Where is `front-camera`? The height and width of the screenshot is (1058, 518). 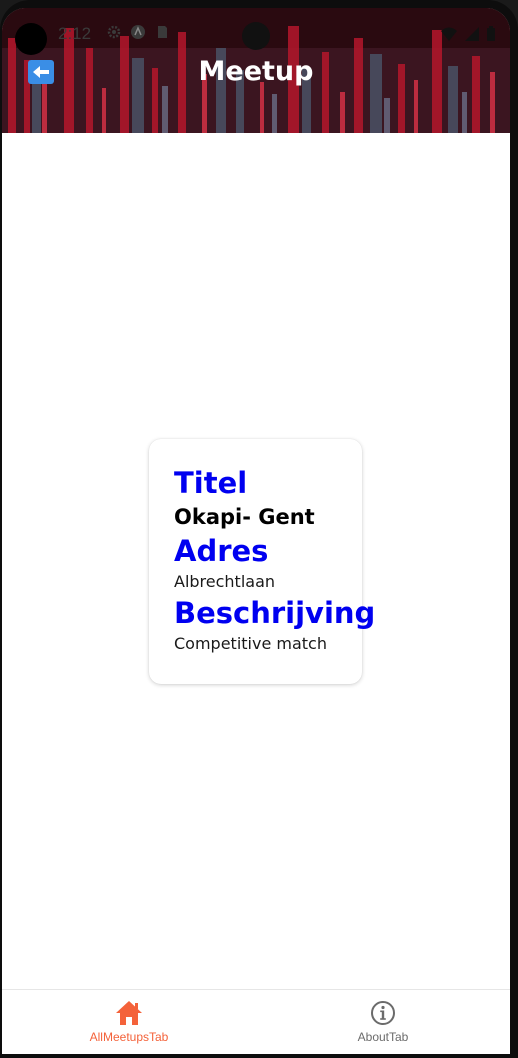 front-camera is located at coordinates (256, 36).